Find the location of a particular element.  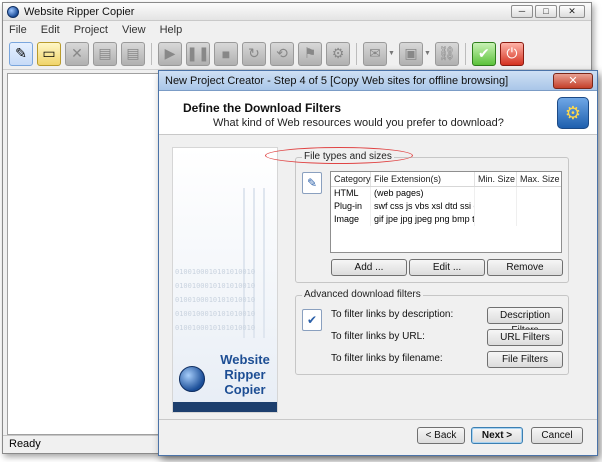

advanced-filters-icon: ✔ is located at coordinates (312, 320).